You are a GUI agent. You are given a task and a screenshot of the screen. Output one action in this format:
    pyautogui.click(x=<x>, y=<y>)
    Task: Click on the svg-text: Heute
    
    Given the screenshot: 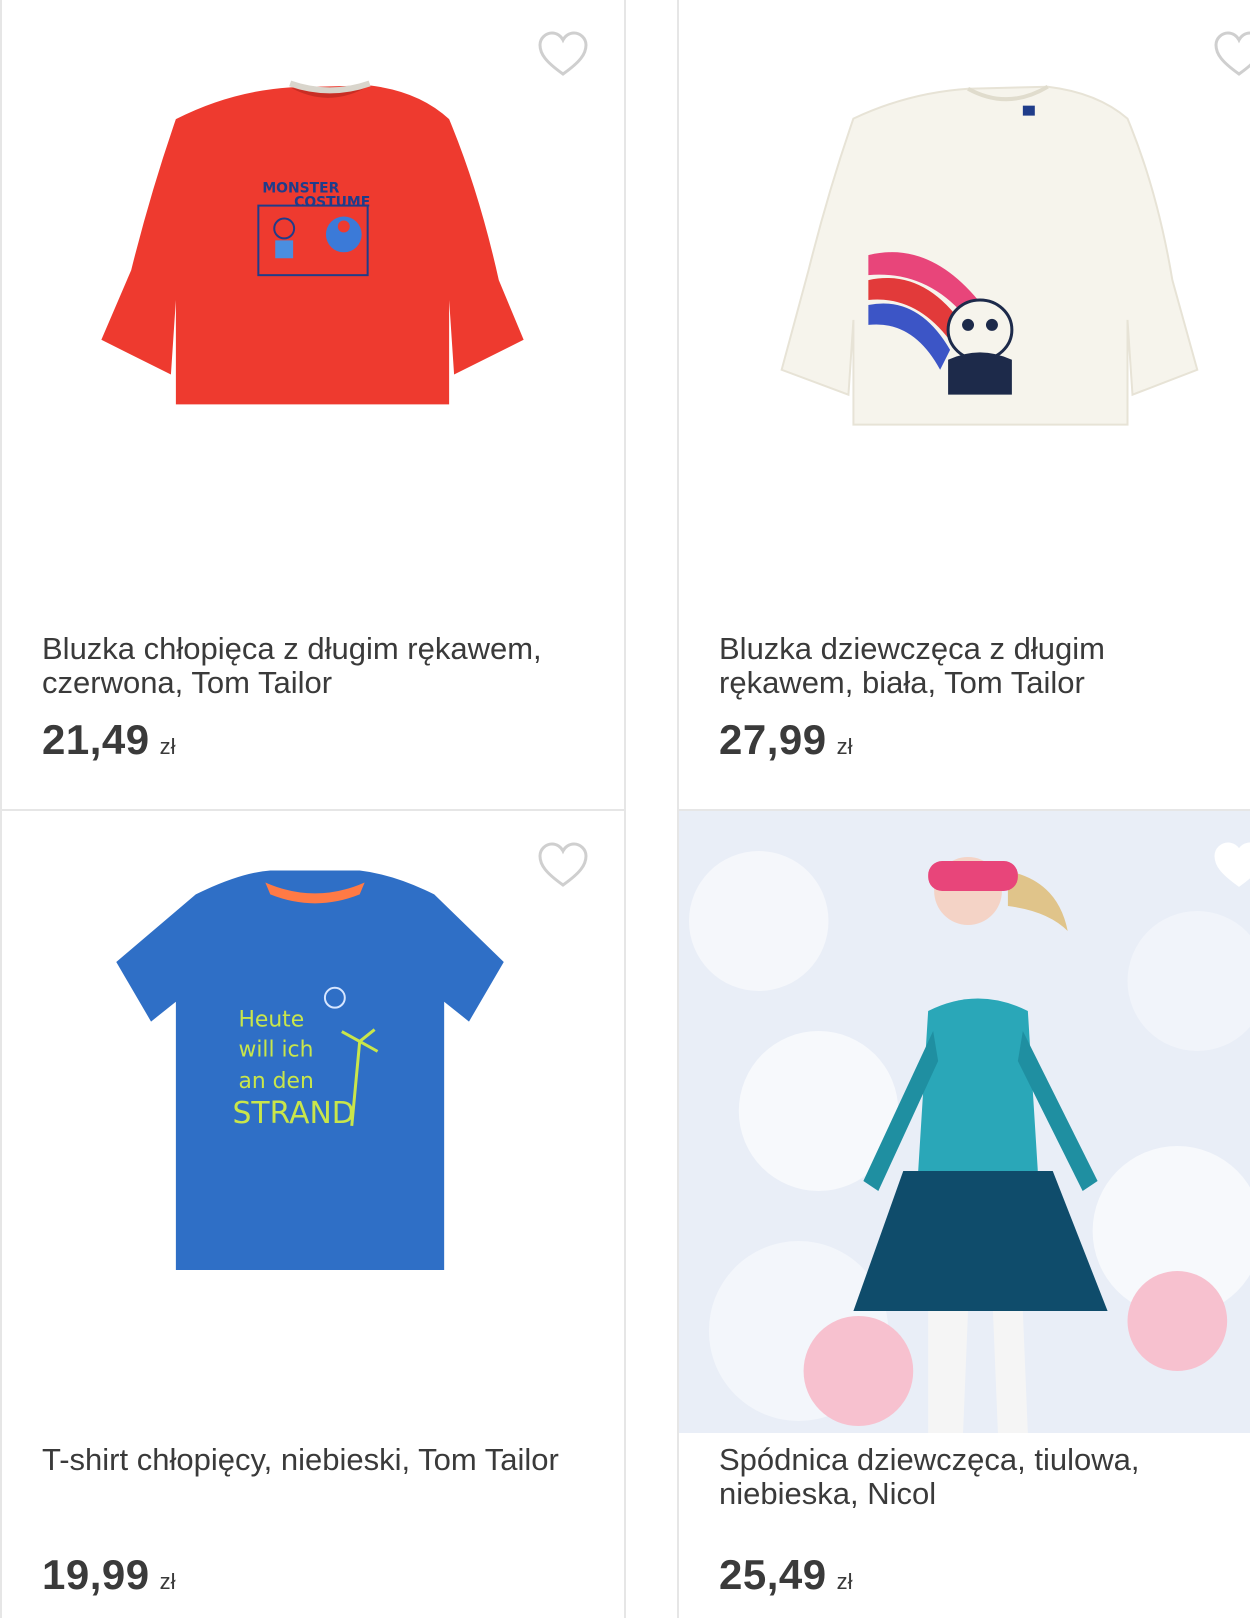 What is the action you would take?
    pyautogui.click(x=271, y=1020)
    